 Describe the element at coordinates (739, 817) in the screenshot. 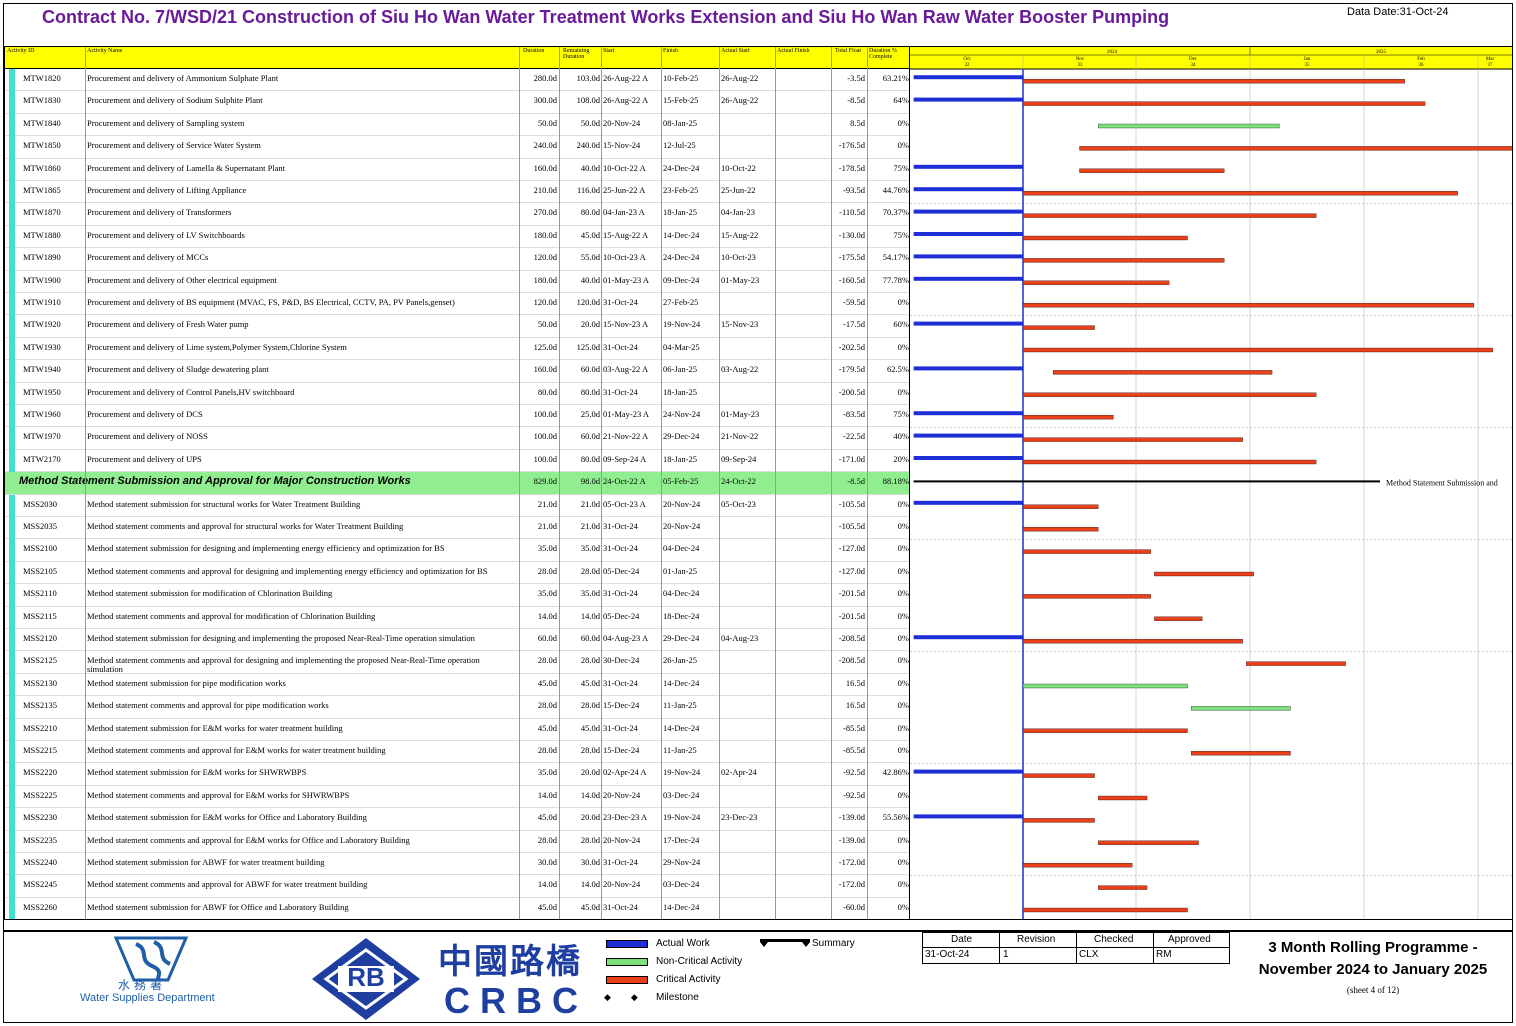

I see `cell-astart: 23-Dec-23` at that location.